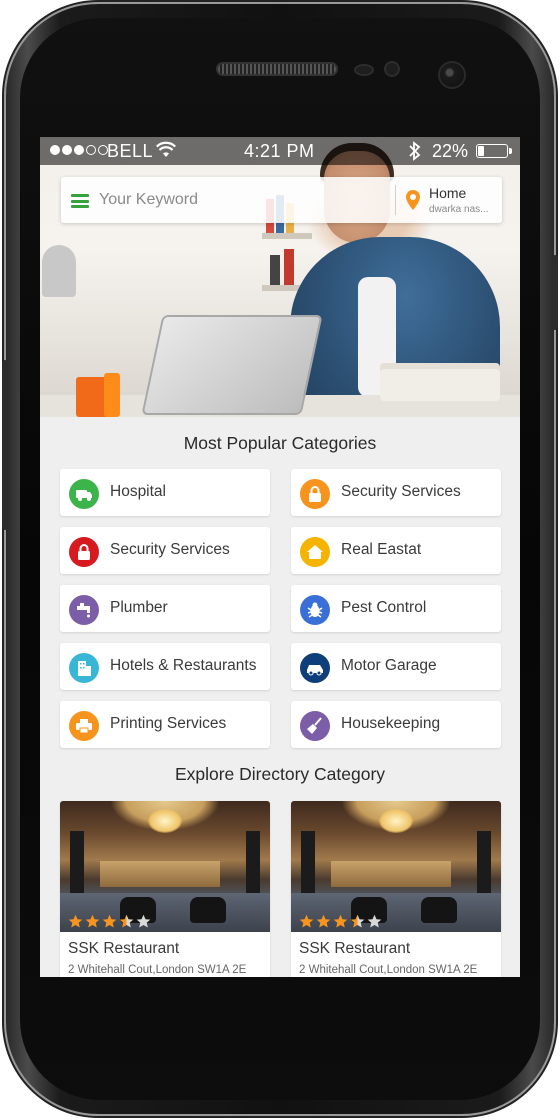 The width and height of the screenshot is (560, 1120). I want to click on category-label: Pest Control, so click(384, 607).